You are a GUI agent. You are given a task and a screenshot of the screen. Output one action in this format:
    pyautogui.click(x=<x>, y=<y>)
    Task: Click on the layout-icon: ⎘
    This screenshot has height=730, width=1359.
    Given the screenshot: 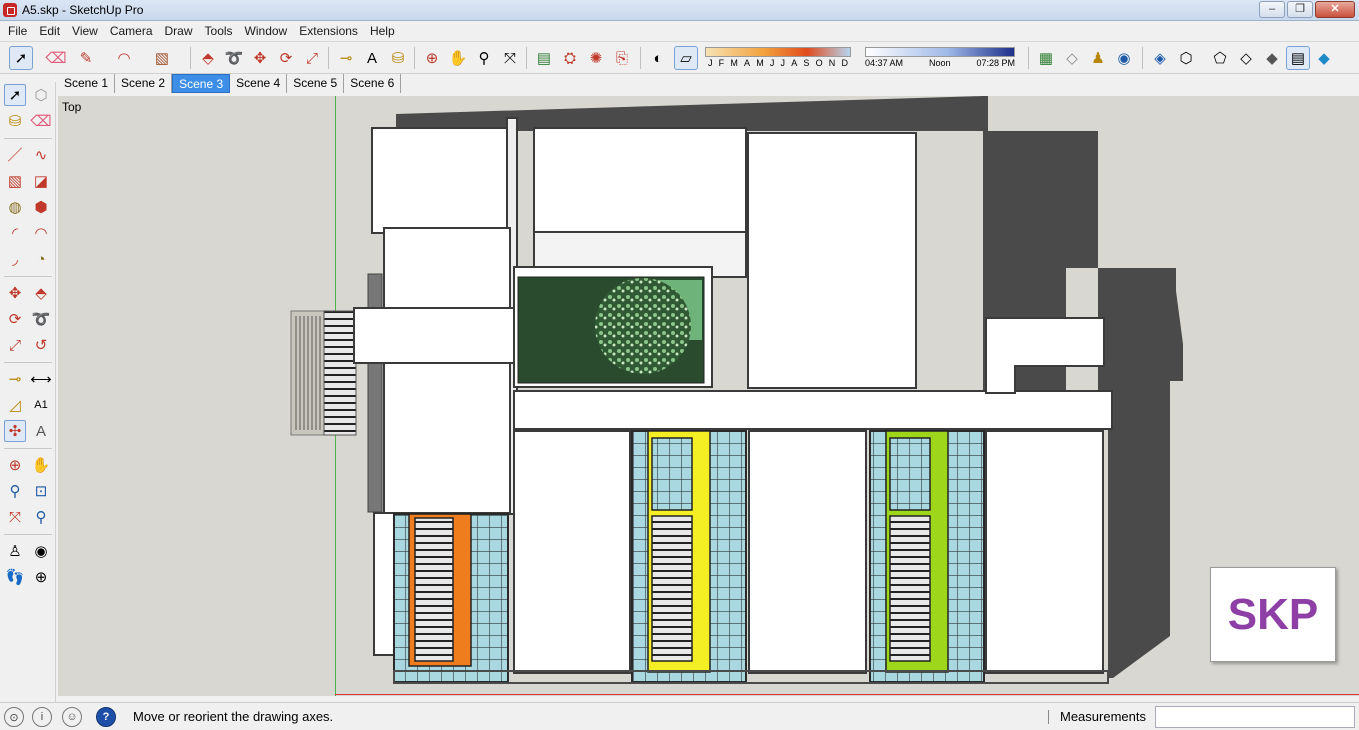 What is the action you would take?
    pyautogui.click(x=622, y=58)
    